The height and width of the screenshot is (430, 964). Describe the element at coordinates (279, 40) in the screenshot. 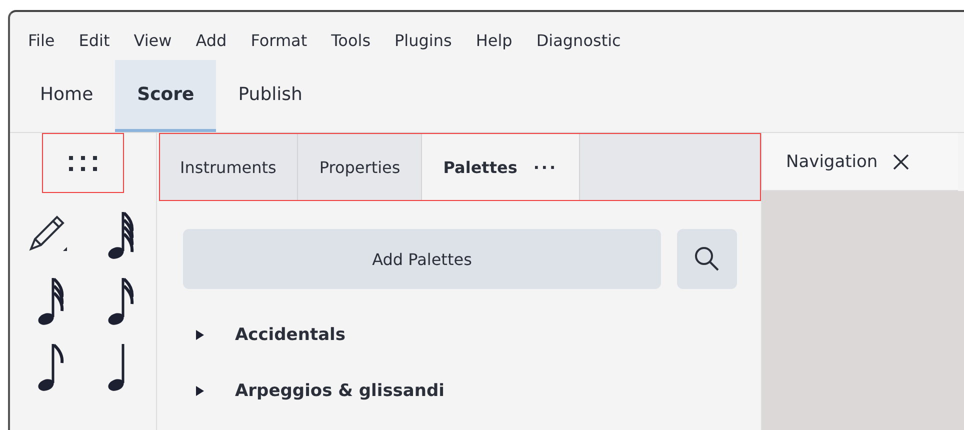

I see `menu-item: Format` at that location.